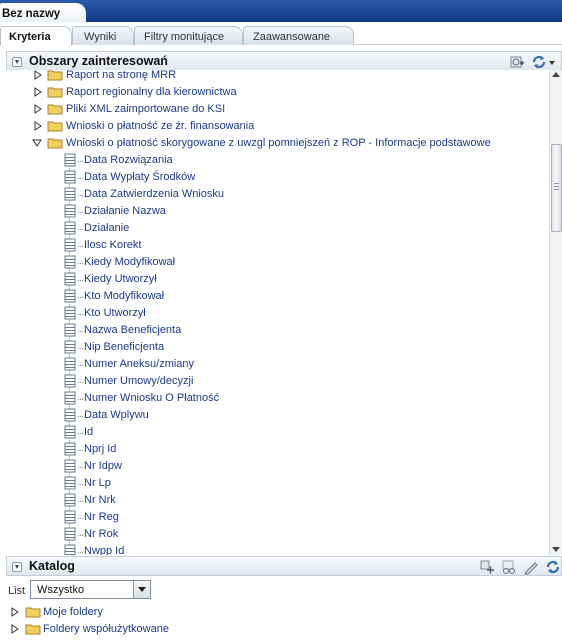 This screenshot has width=562, height=644. I want to click on catalog-title: Katalog, so click(52, 566).